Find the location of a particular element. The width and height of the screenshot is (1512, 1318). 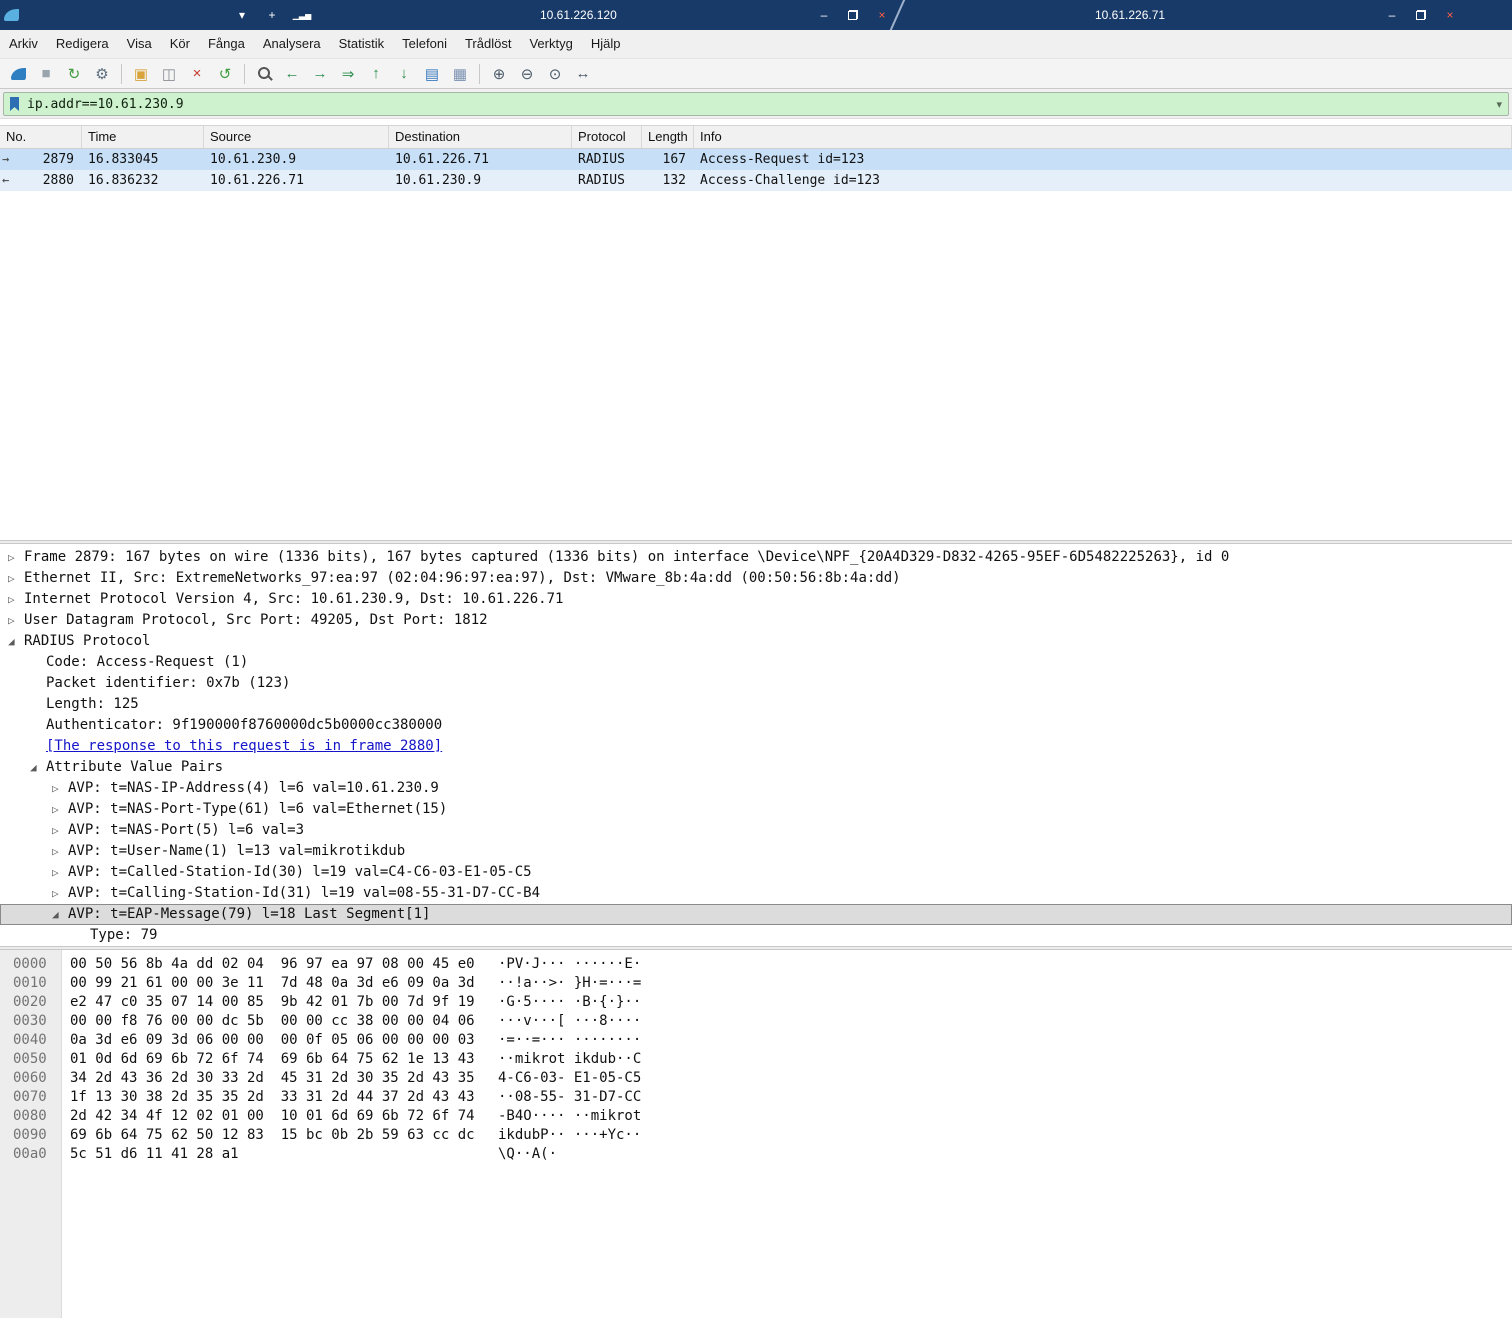

go-forward-button: → is located at coordinates (320, 74).